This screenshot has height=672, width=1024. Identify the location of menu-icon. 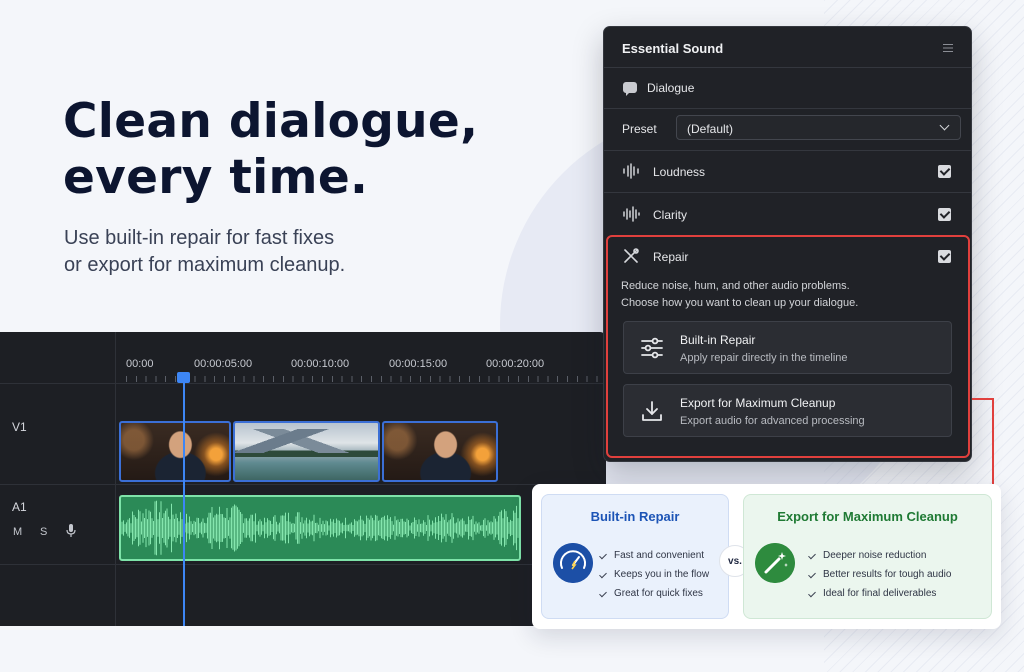
(948, 48).